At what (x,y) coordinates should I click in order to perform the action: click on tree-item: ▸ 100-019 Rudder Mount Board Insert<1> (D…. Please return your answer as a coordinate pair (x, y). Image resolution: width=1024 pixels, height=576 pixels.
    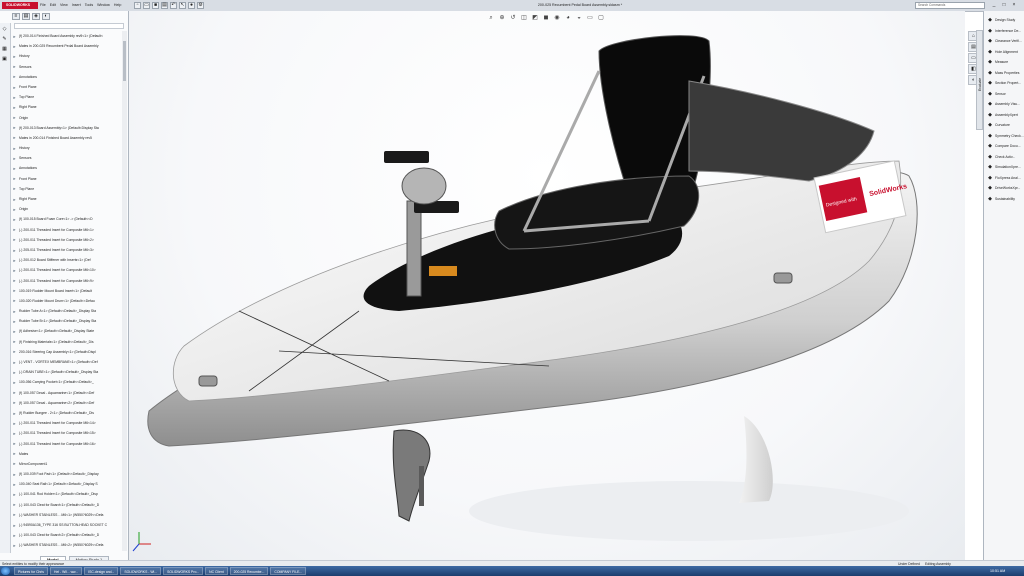
    Looking at the image, I should click on (69, 291).